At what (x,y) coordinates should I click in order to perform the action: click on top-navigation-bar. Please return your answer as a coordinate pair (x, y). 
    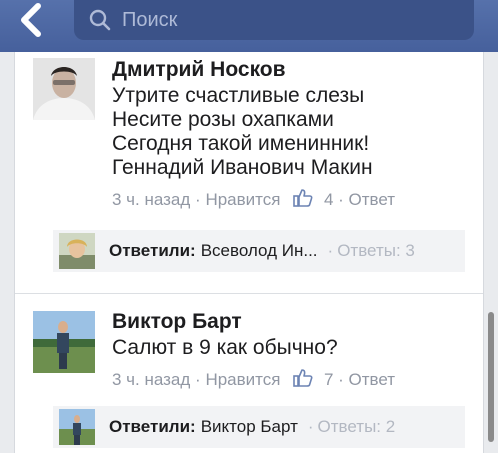
    Looking at the image, I should click on (249, 26).